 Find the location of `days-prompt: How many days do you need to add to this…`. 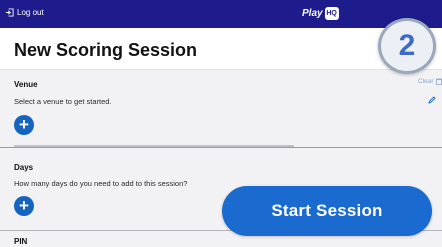

days-prompt: How many days do you need to add to this… is located at coordinates (101, 183).